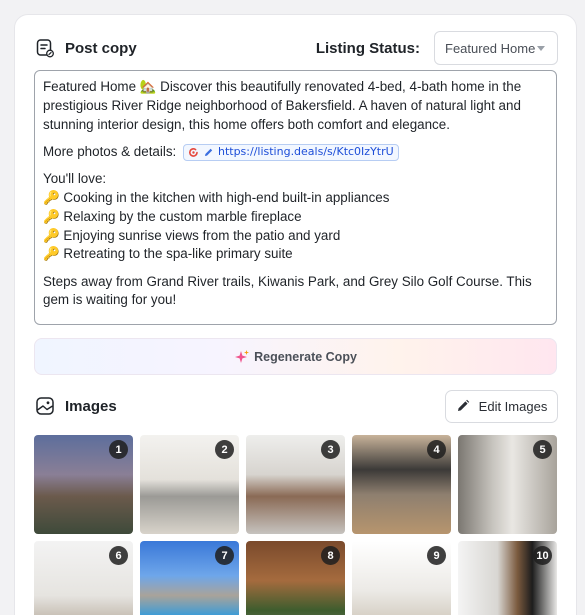 The height and width of the screenshot is (615, 585). What do you see at coordinates (118, 555) in the screenshot?
I see `image-number-badge: 6` at bounding box center [118, 555].